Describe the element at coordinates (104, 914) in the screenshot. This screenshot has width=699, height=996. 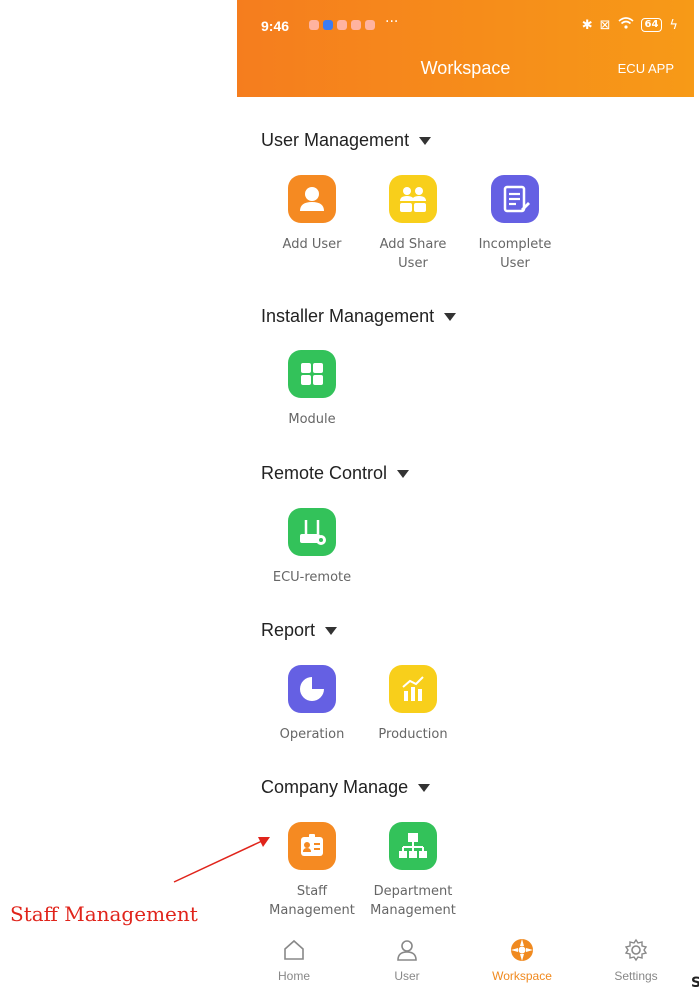
I see `annotation-label: Staff Management` at that location.